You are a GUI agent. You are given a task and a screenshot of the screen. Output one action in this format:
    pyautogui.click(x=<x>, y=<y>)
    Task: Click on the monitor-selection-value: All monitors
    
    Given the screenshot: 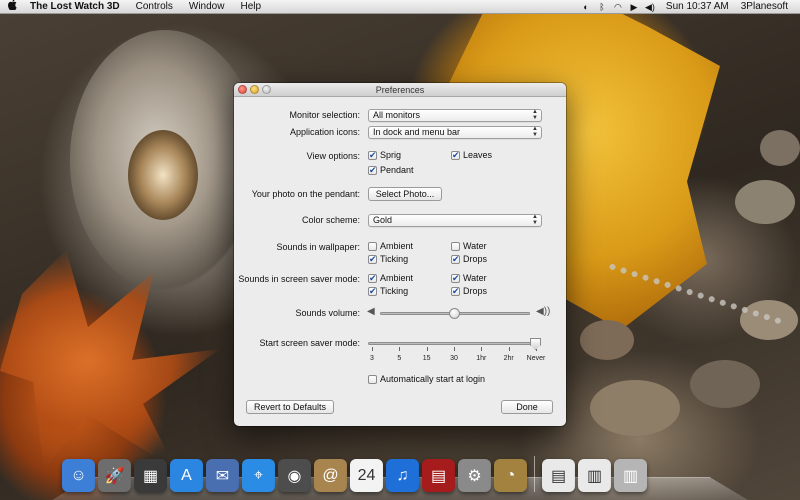 What is the action you would take?
    pyautogui.click(x=397, y=115)
    